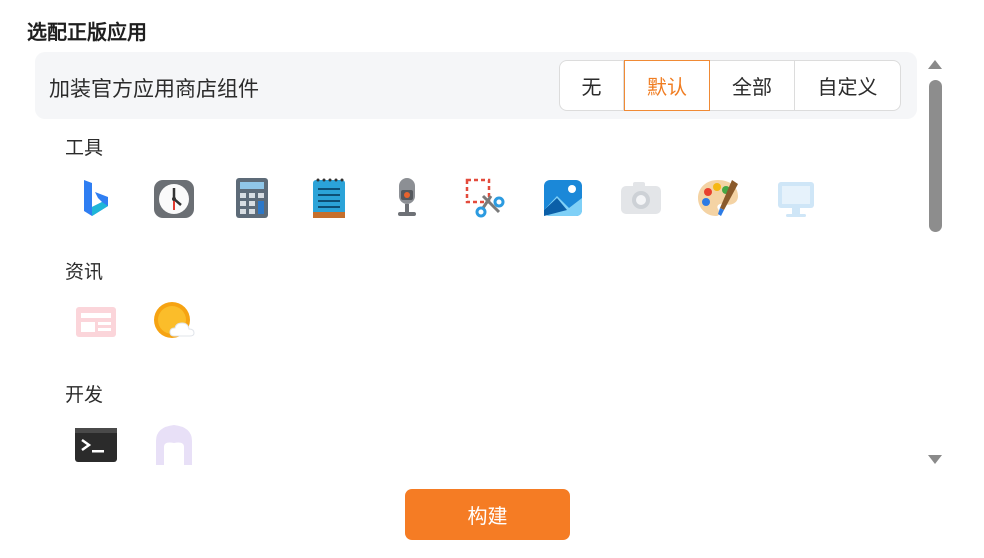  Describe the element at coordinates (733, 198) in the screenshot. I see `paint-icon` at that location.